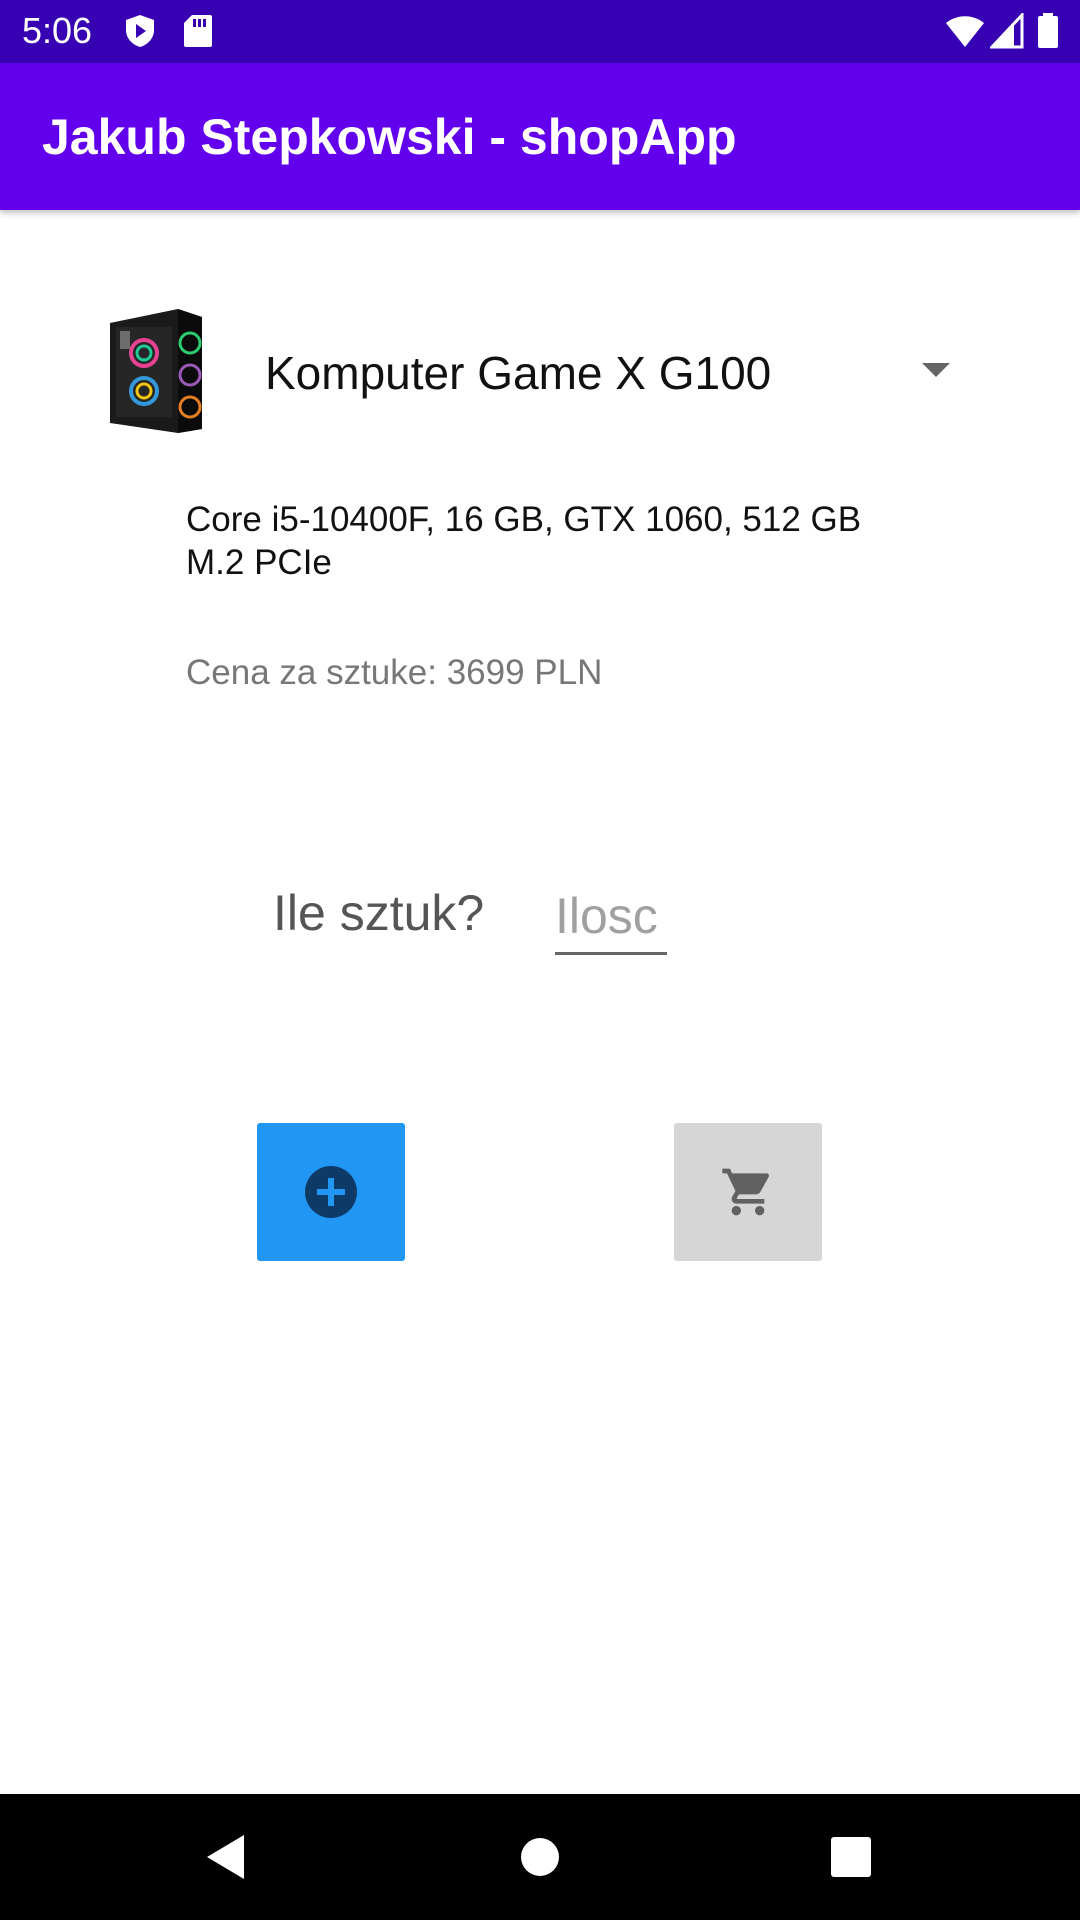 The image size is (1080, 1920). I want to click on pc-case-image, so click(155, 370).